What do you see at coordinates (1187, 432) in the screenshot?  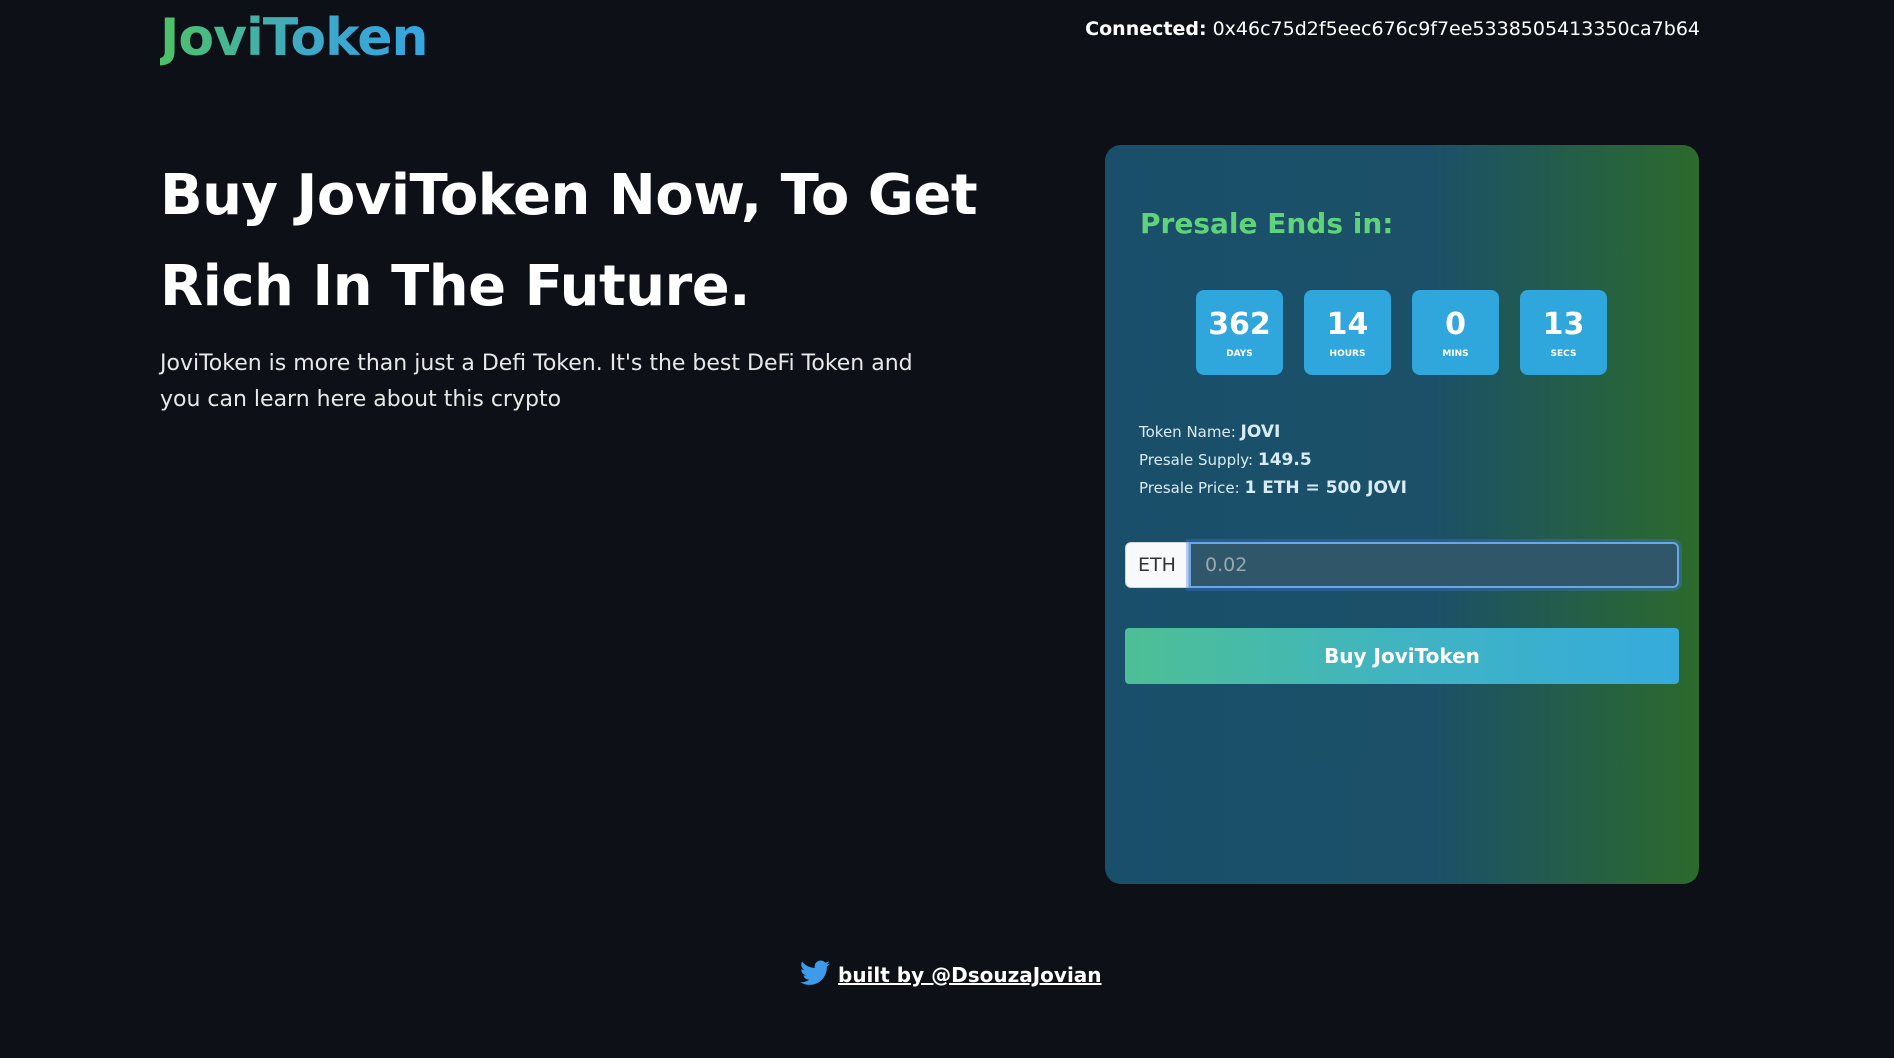 I see `token-name-label: Token Name:` at bounding box center [1187, 432].